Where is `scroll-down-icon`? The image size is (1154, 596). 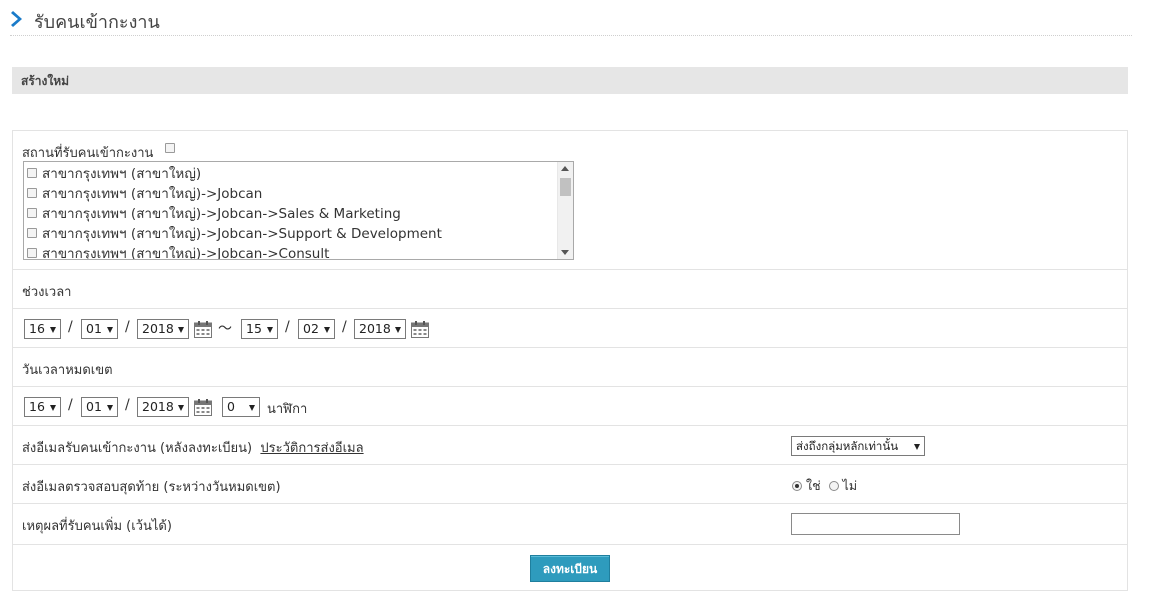
scroll-down-icon is located at coordinates (565, 252).